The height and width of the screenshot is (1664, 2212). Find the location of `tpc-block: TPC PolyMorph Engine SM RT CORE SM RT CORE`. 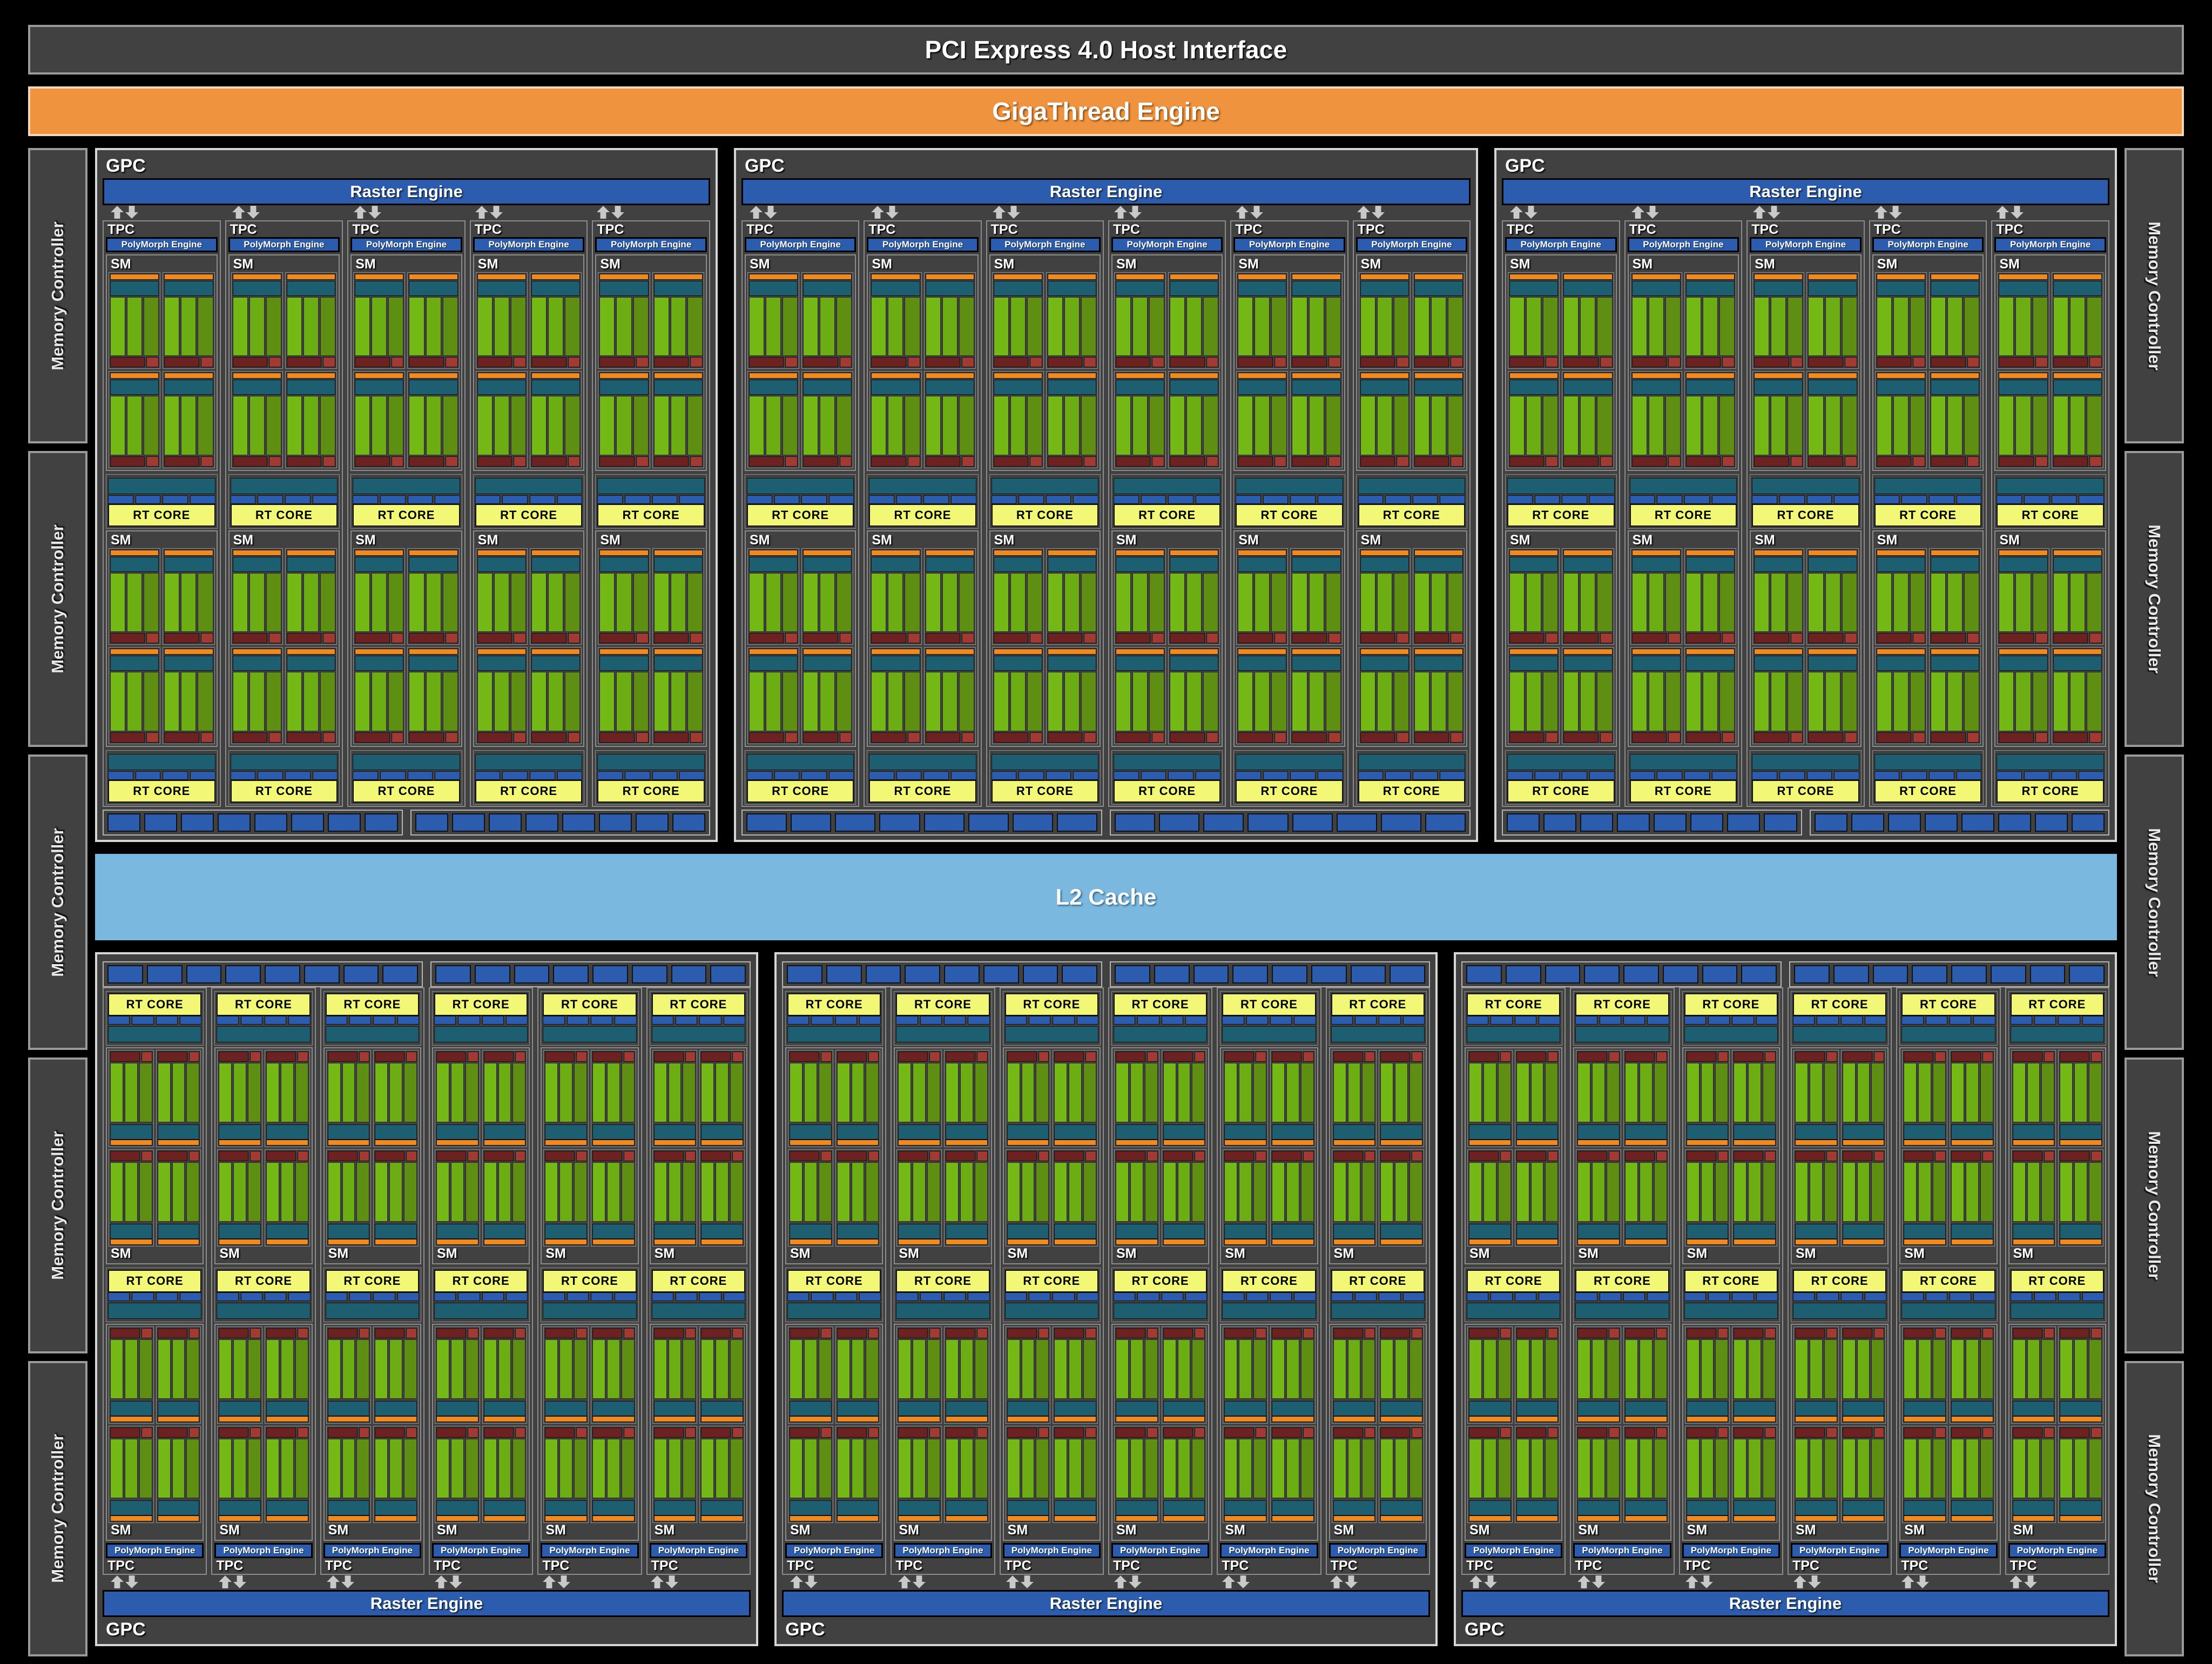

tpc-block: TPC PolyMorph Engine SM RT CORE SM RT CORE is located at coordinates (800, 513).